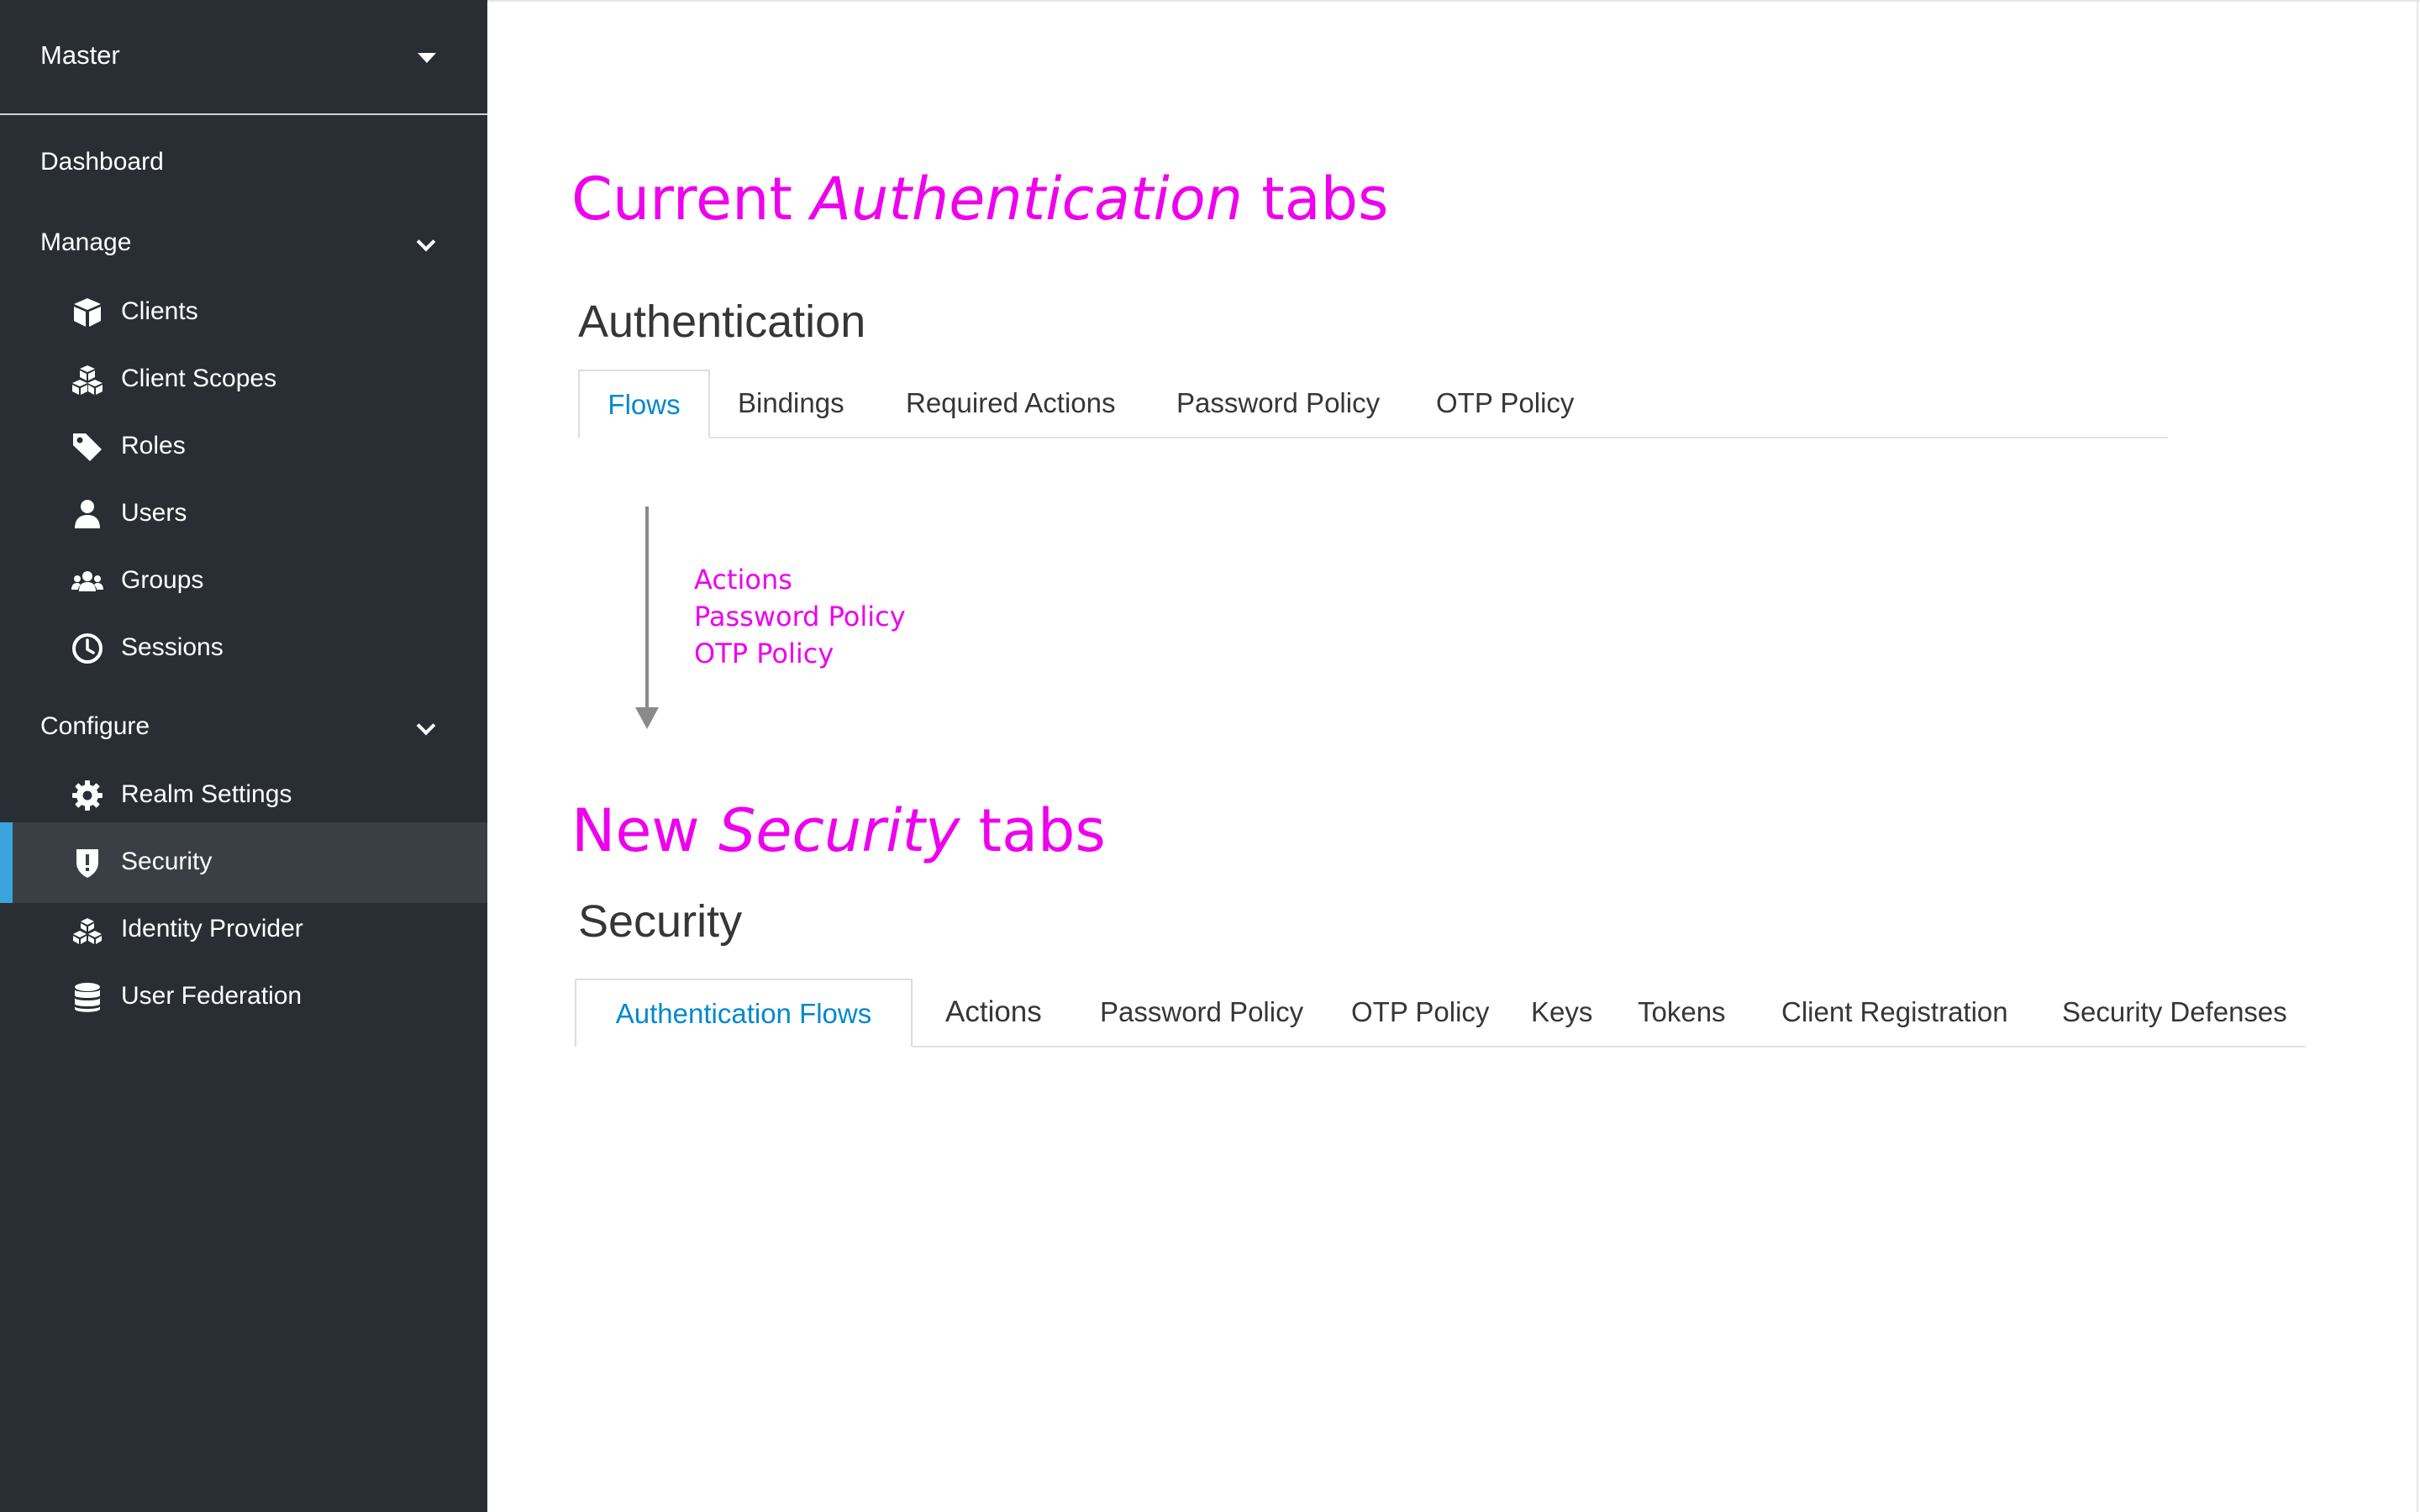 Image resolution: width=2420 pixels, height=1512 pixels. I want to click on tab-bindings: Bindings, so click(791, 403).